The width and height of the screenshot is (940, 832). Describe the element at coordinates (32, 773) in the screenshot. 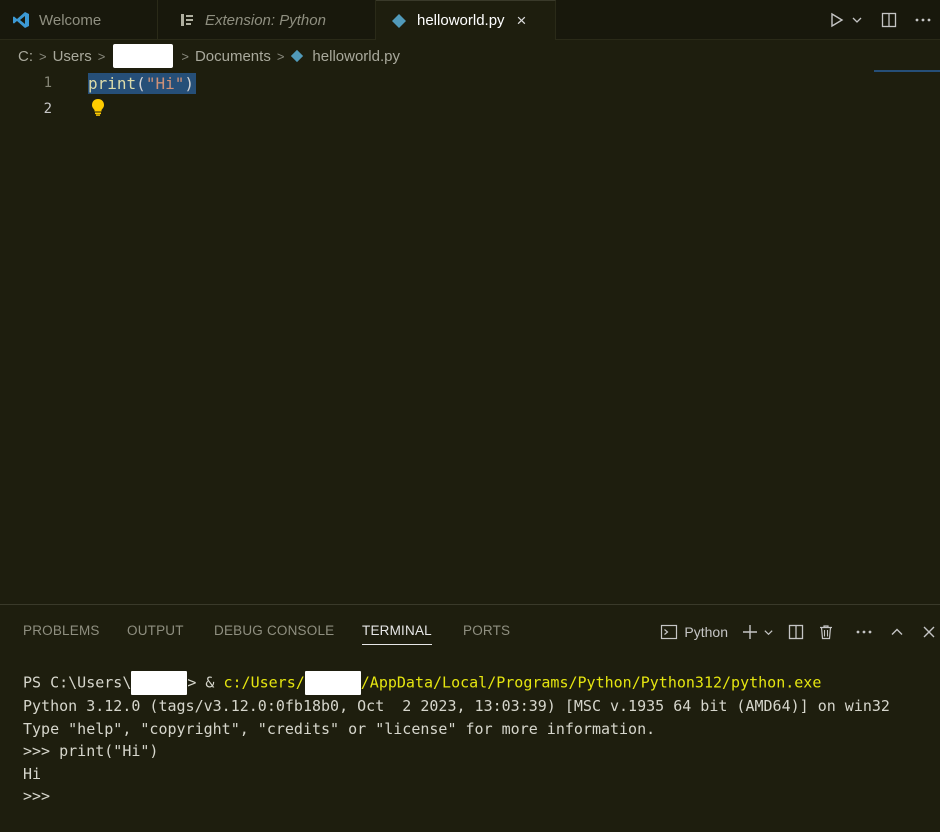

I see `terminal-line: Hi` at that location.